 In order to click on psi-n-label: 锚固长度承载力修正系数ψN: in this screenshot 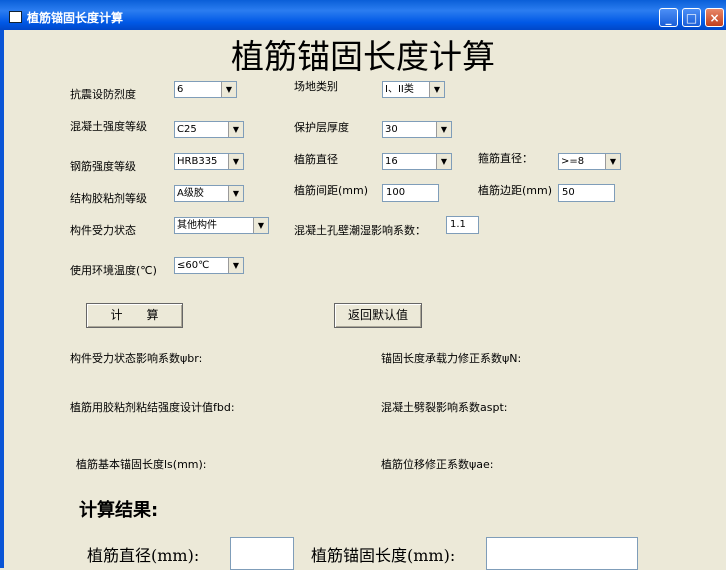, I will do `click(451, 358)`.